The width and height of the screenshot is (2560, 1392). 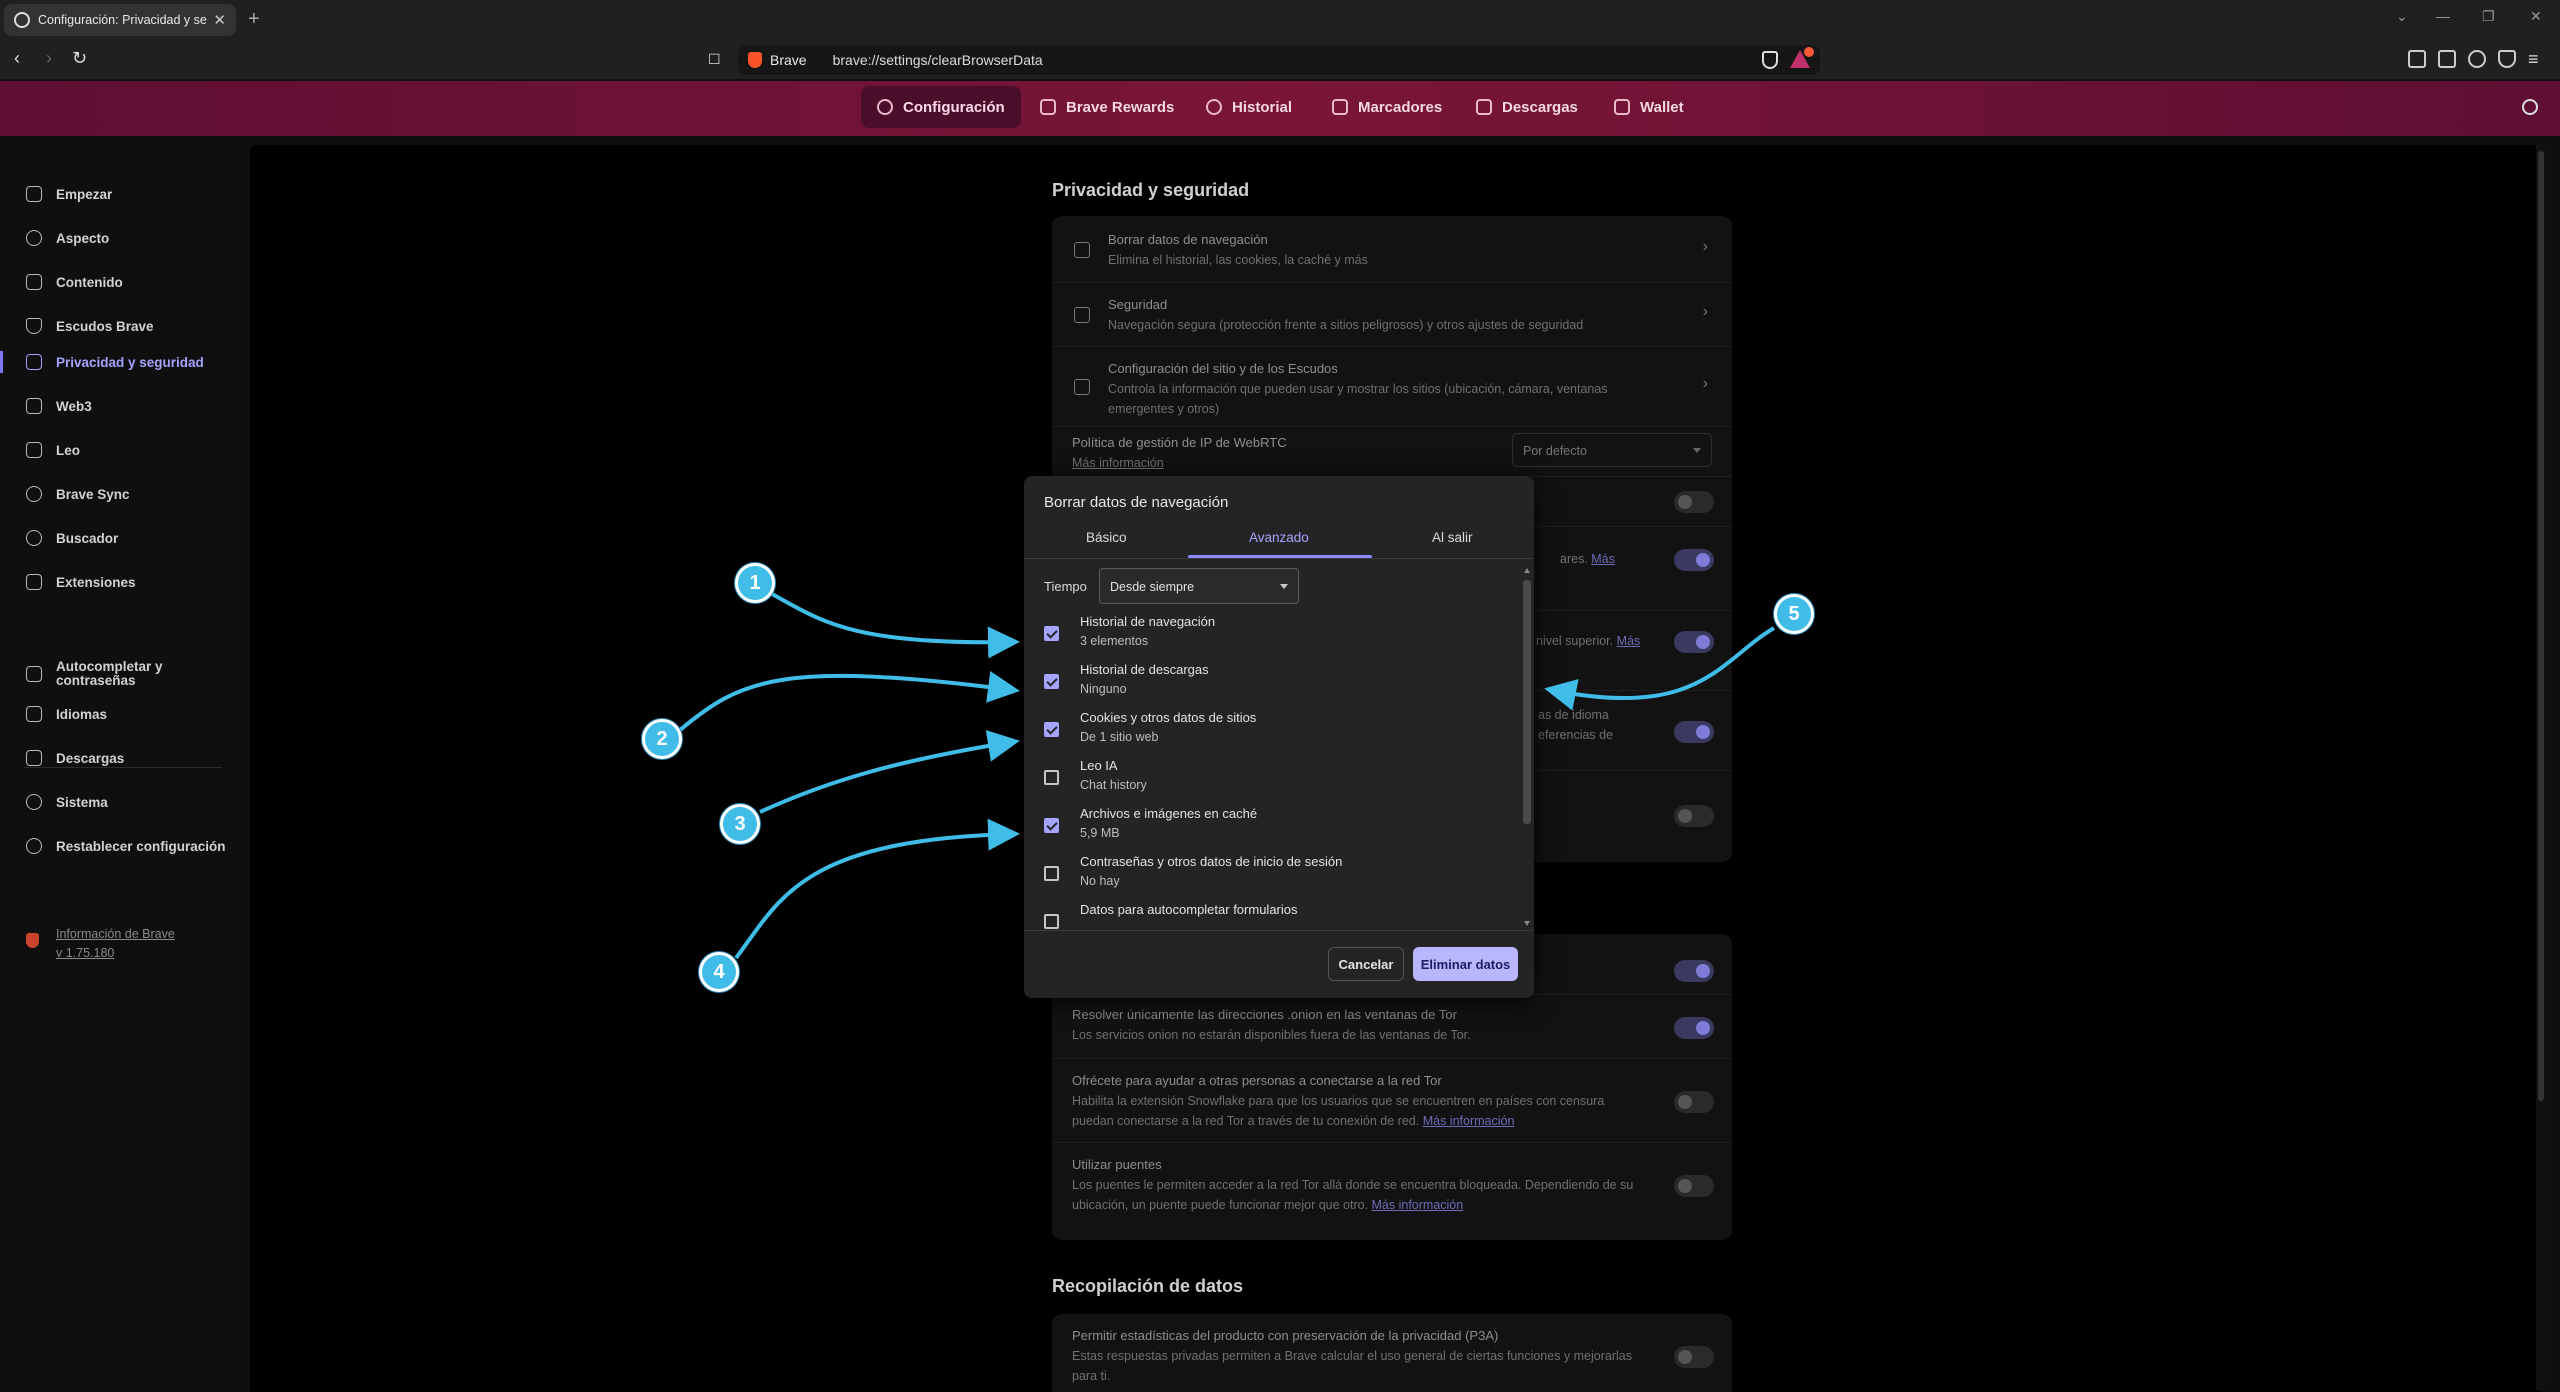 What do you see at coordinates (755, 583) in the screenshot?
I see `annotation-badge-1: 1` at bounding box center [755, 583].